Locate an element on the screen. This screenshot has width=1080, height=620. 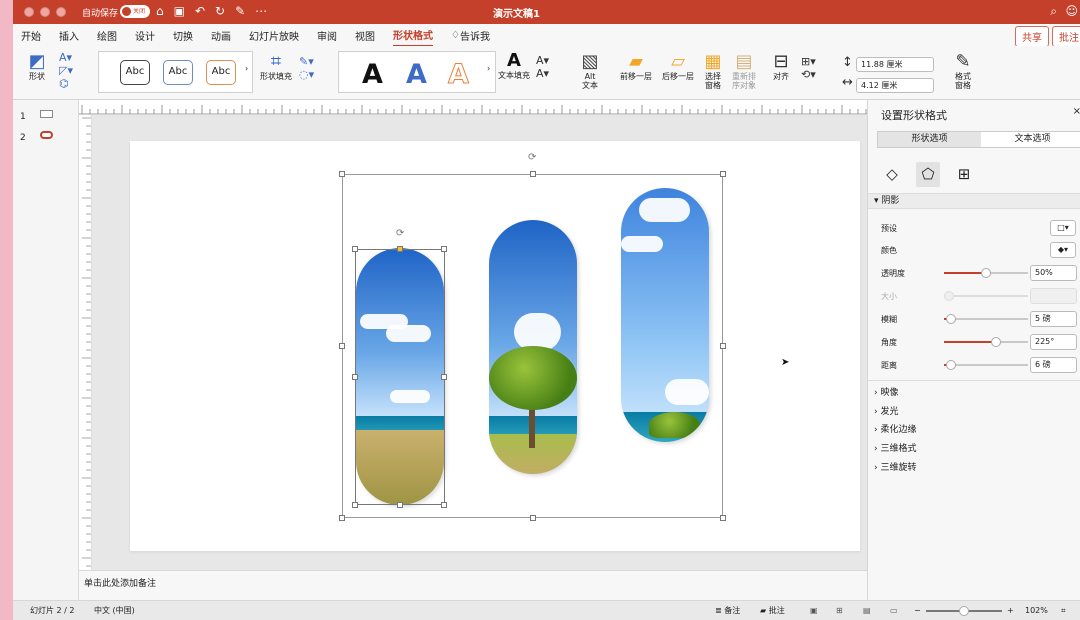
shape-style-3: Abc is located at coordinates (221, 72).